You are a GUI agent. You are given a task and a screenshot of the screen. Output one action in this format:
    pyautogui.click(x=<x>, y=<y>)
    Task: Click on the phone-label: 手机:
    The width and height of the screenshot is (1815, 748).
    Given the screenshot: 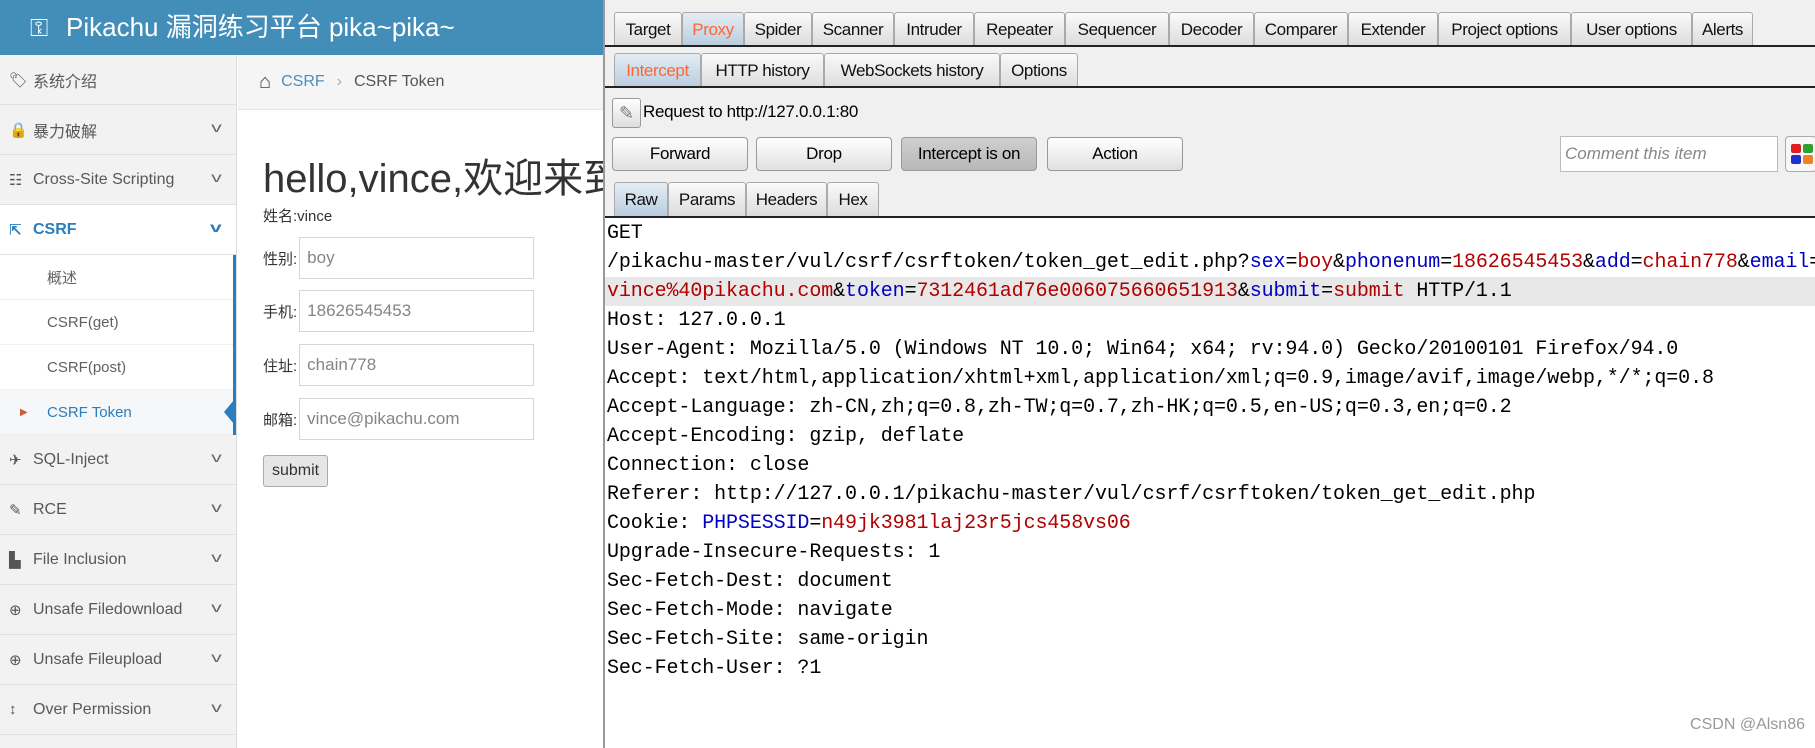 What is the action you would take?
    pyautogui.click(x=280, y=312)
    